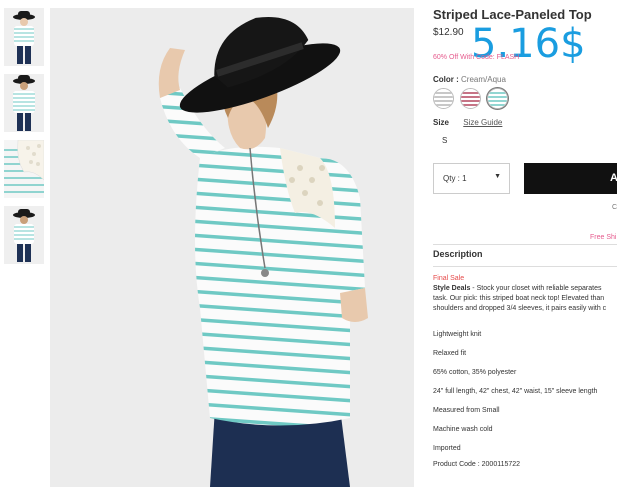  Describe the element at coordinates (452, 288) in the screenshot. I see `style-deals-label: Style Deals` at that location.